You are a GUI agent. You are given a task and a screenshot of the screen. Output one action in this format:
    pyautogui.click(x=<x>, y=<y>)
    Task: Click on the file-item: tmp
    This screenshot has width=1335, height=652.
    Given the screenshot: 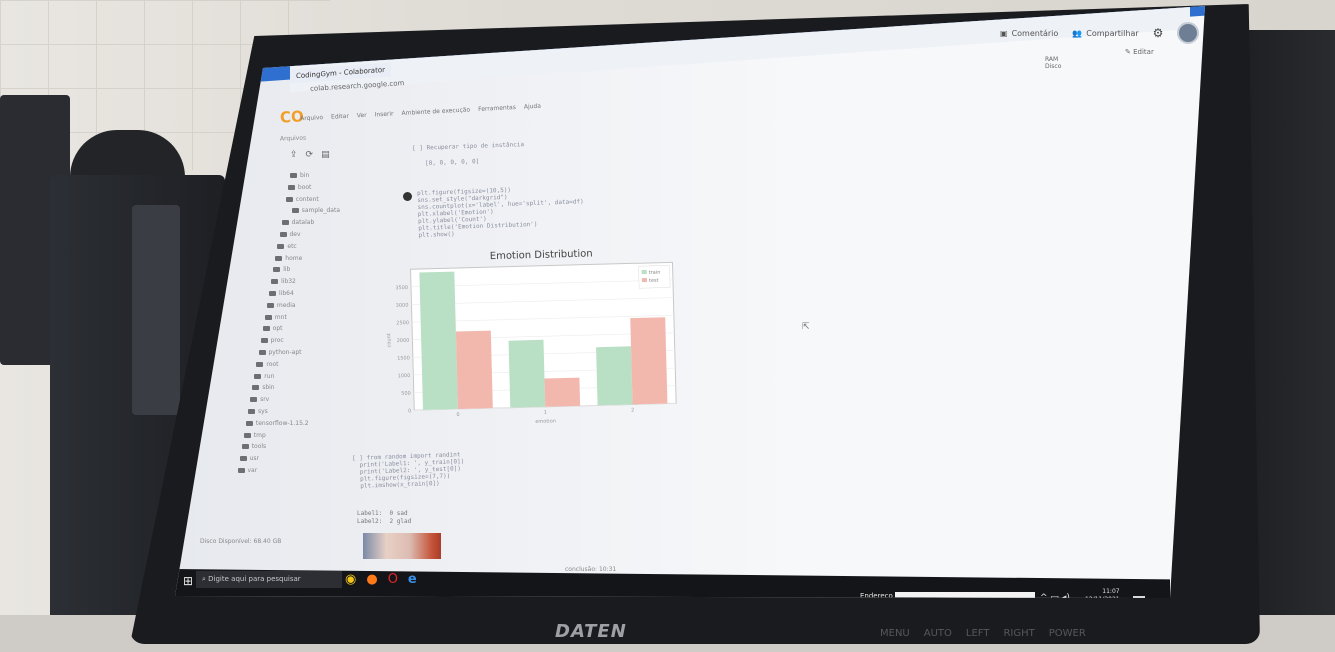 What is the action you would take?
    pyautogui.click(x=254, y=435)
    